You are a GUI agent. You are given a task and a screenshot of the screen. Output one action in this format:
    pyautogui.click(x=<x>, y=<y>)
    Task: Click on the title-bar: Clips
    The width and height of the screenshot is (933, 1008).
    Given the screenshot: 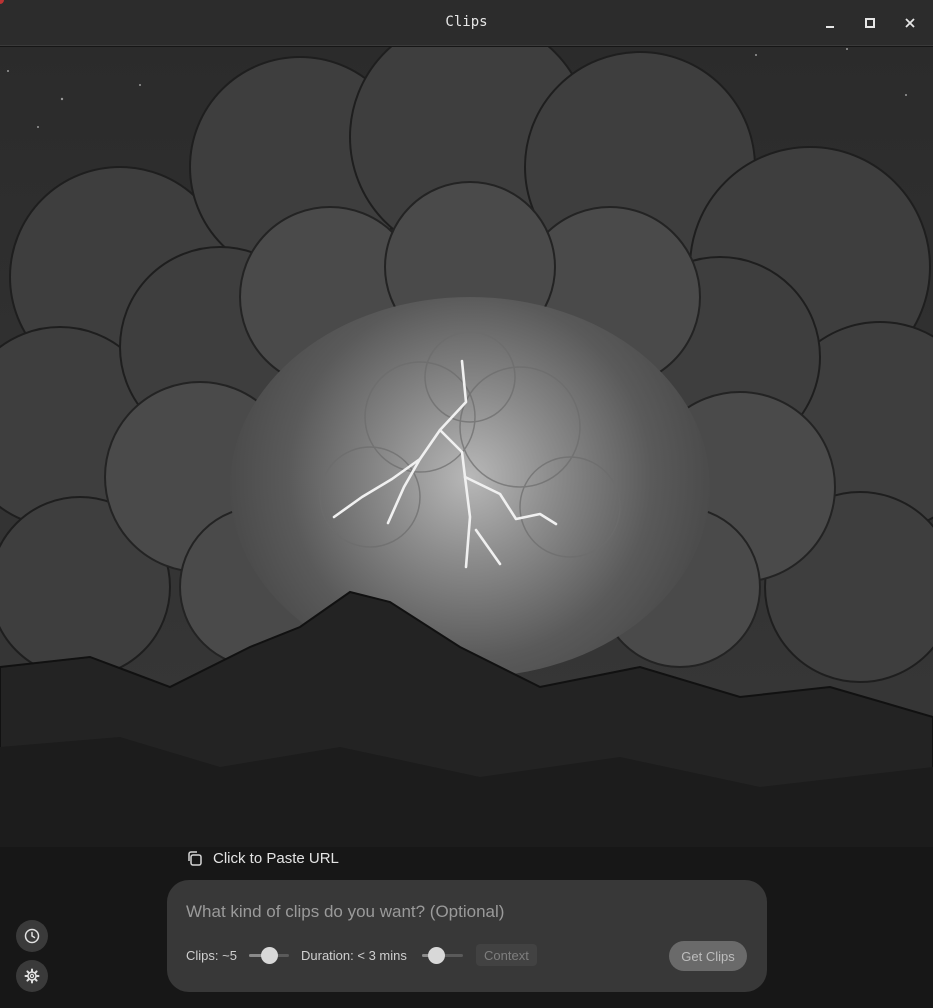 What is the action you would take?
    pyautogui.click(x=466, y=23)
    